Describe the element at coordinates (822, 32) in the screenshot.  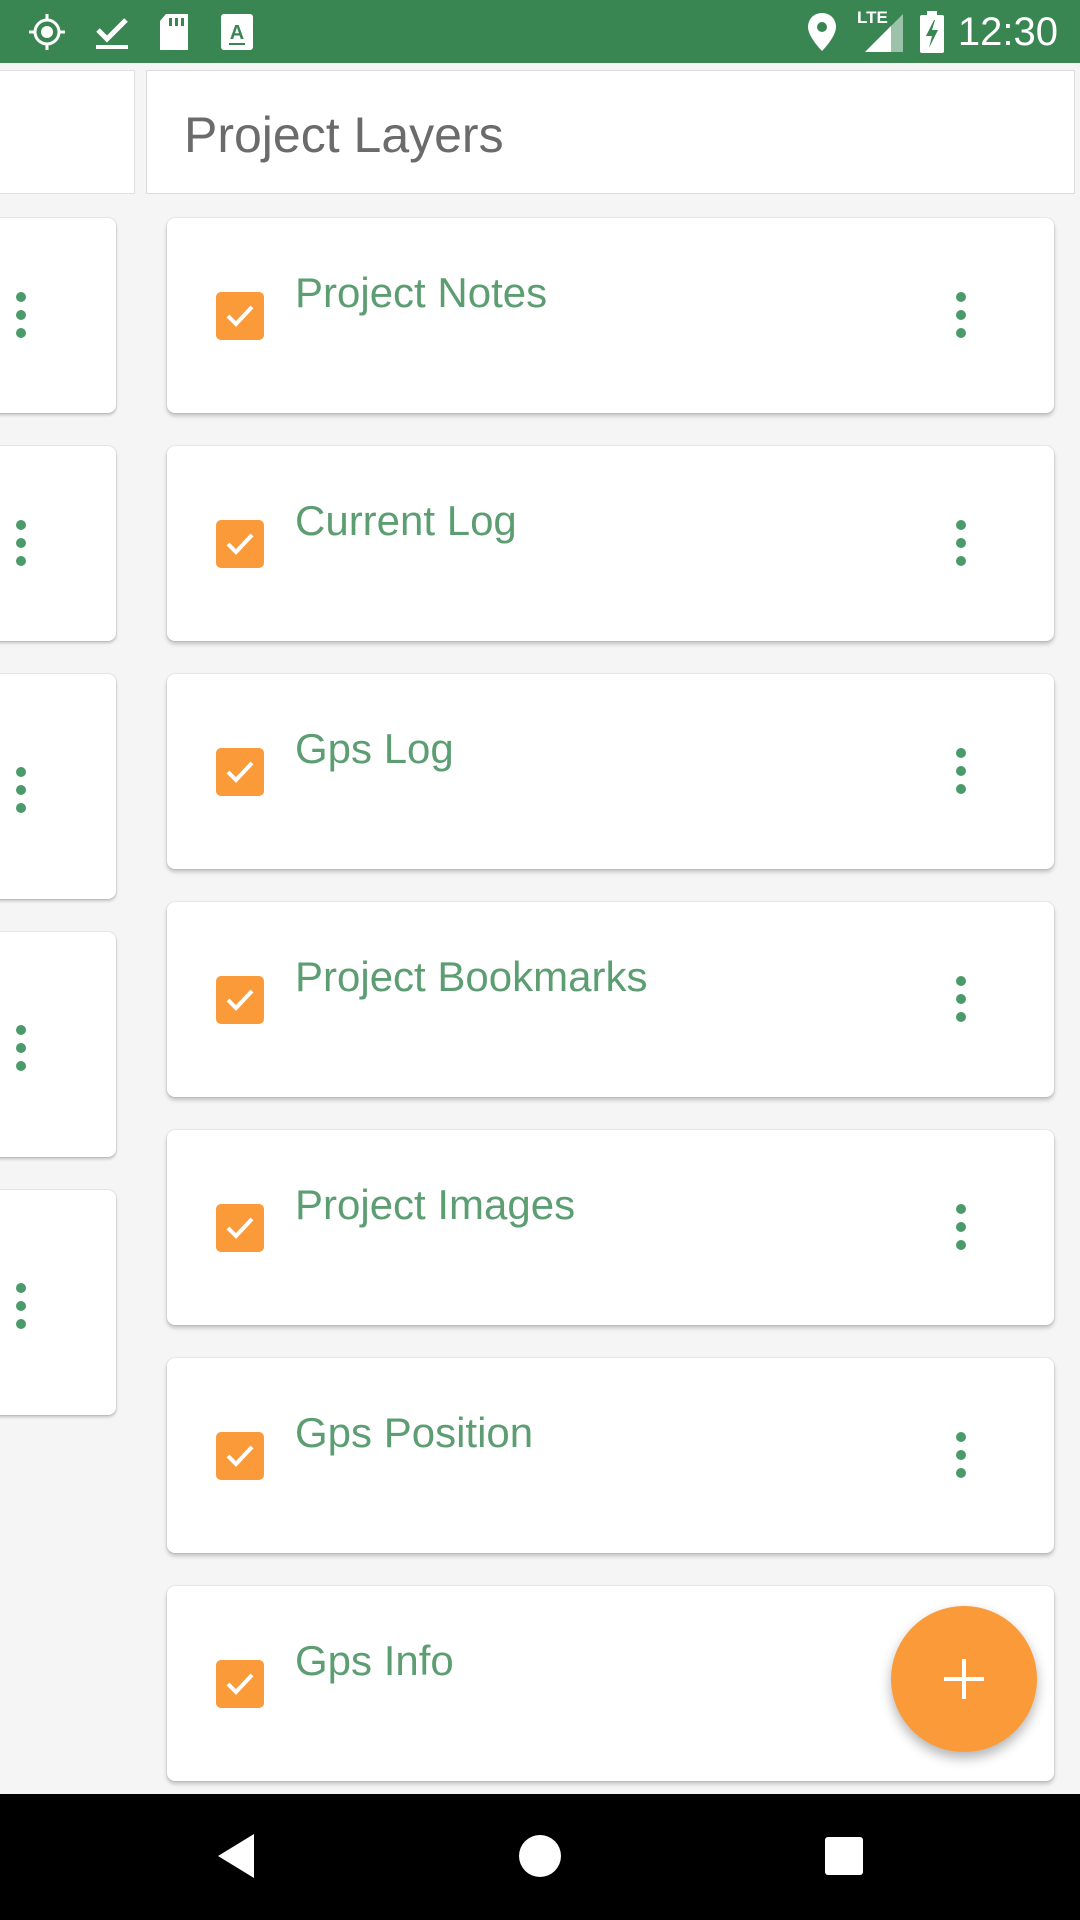
I see `location-pin-icon` at that location.